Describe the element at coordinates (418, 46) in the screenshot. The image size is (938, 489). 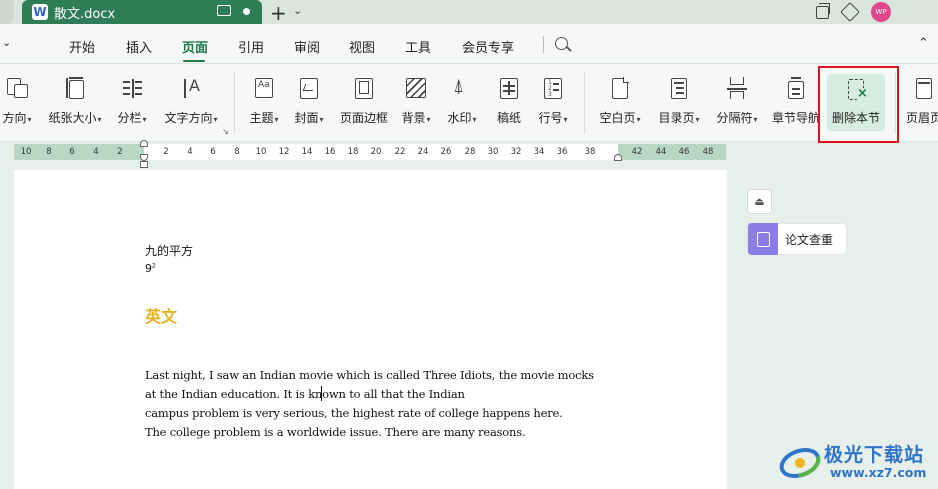
I see `menu-tools: 工具` at that location.